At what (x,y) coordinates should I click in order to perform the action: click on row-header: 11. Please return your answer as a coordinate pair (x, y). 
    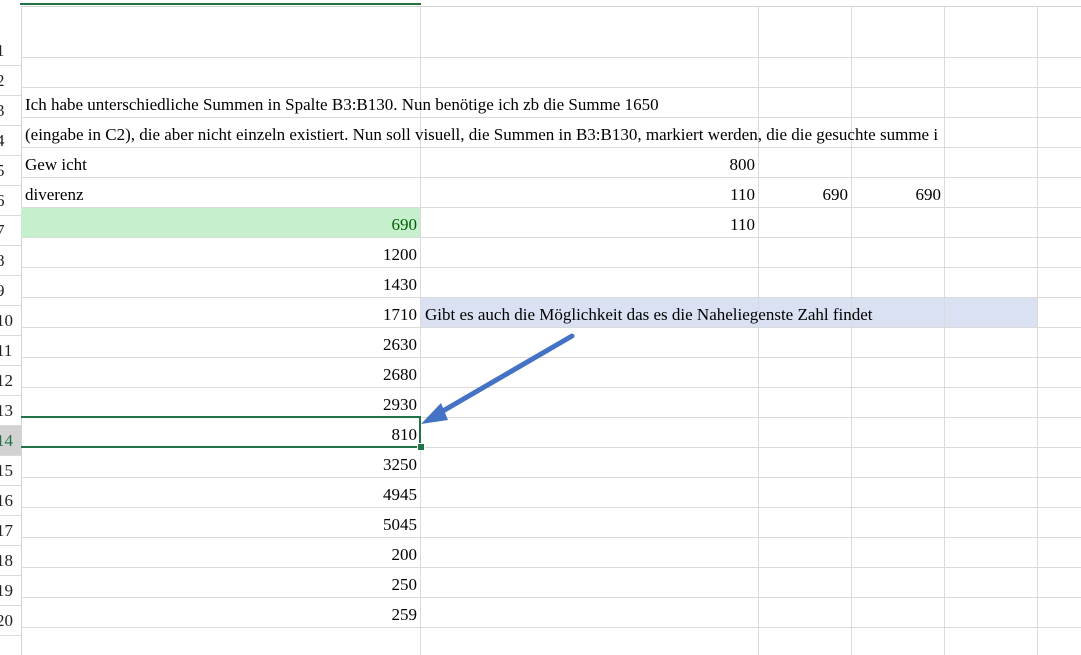
    Looking at the image, I should click on (10, 351).